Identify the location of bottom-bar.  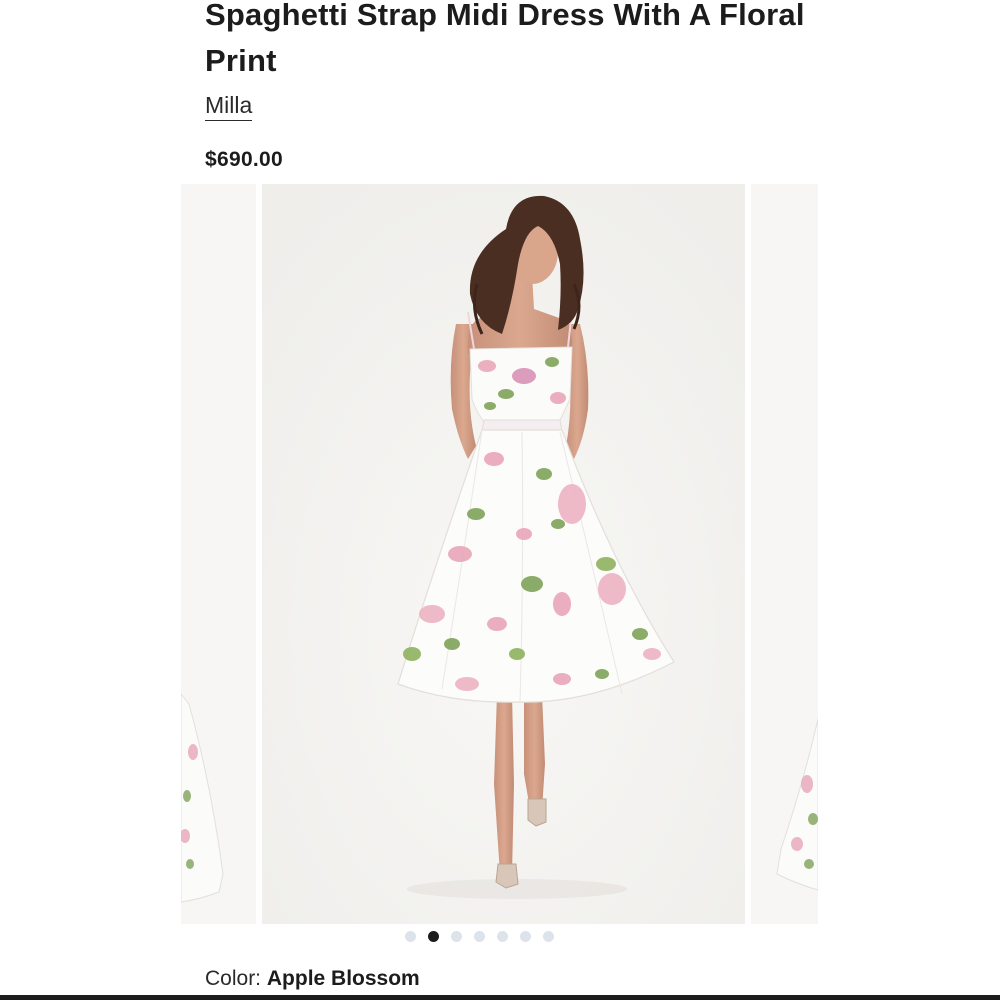
(500, 997).